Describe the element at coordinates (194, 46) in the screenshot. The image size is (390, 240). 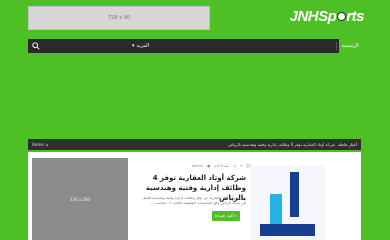
I see `main-navigation: ▾ المزيد الرئيسية` at that location.